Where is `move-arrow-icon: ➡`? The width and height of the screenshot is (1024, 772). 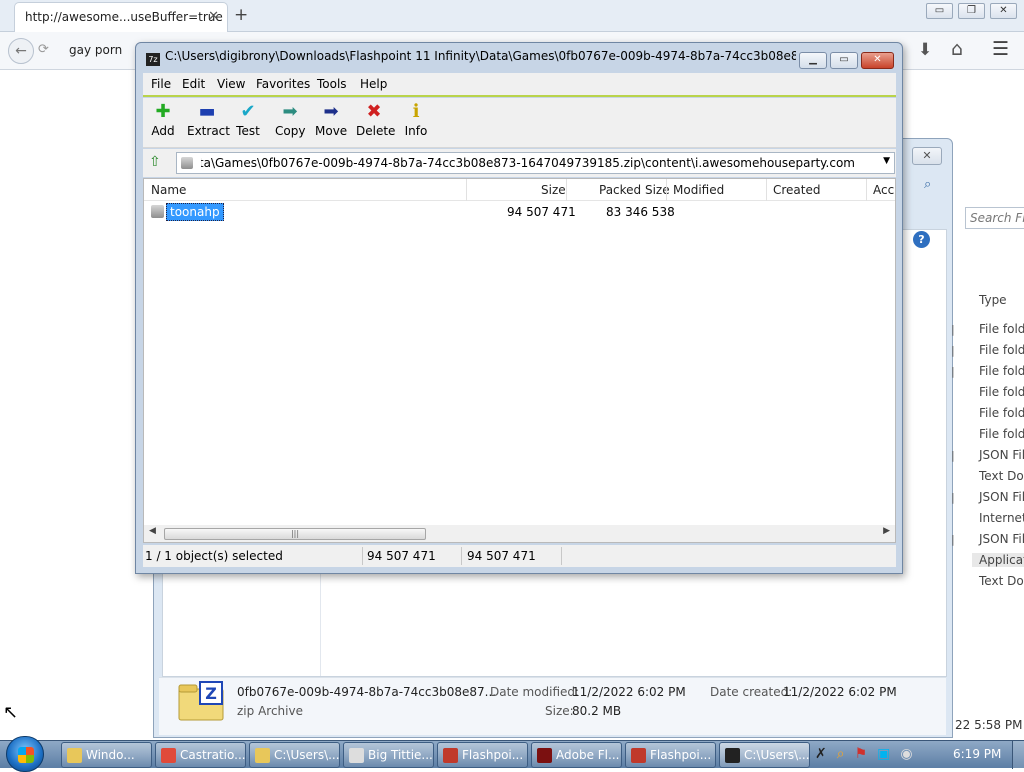 move-arrow-icon: ➡ is located at coordinates (331, 111).